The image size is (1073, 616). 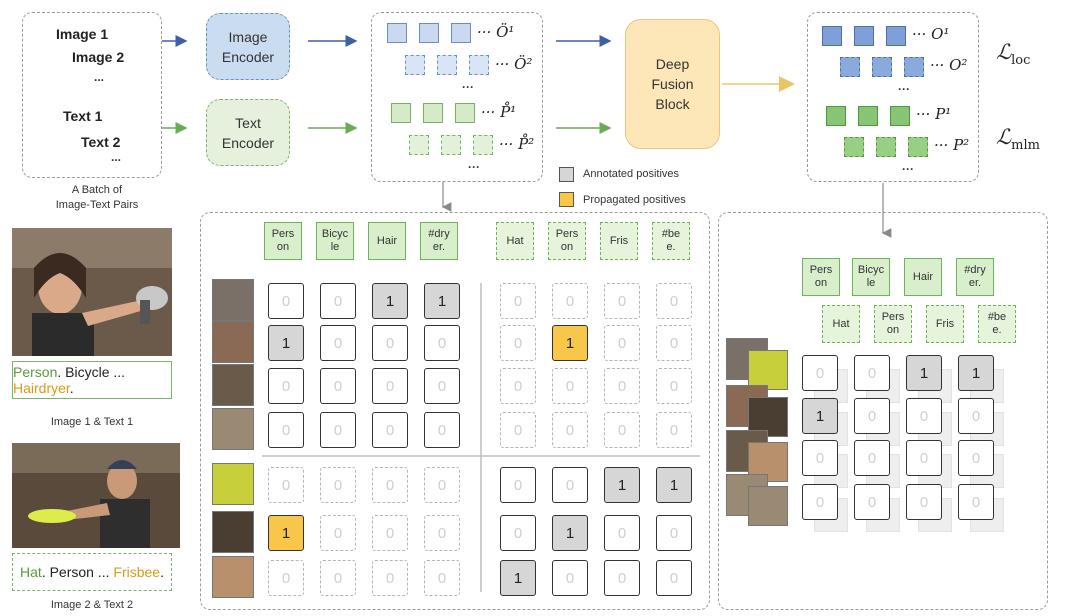 I want to click on example-caption-1: Person. Bicycle ... Hairdryer., so click(x=92, y=380).